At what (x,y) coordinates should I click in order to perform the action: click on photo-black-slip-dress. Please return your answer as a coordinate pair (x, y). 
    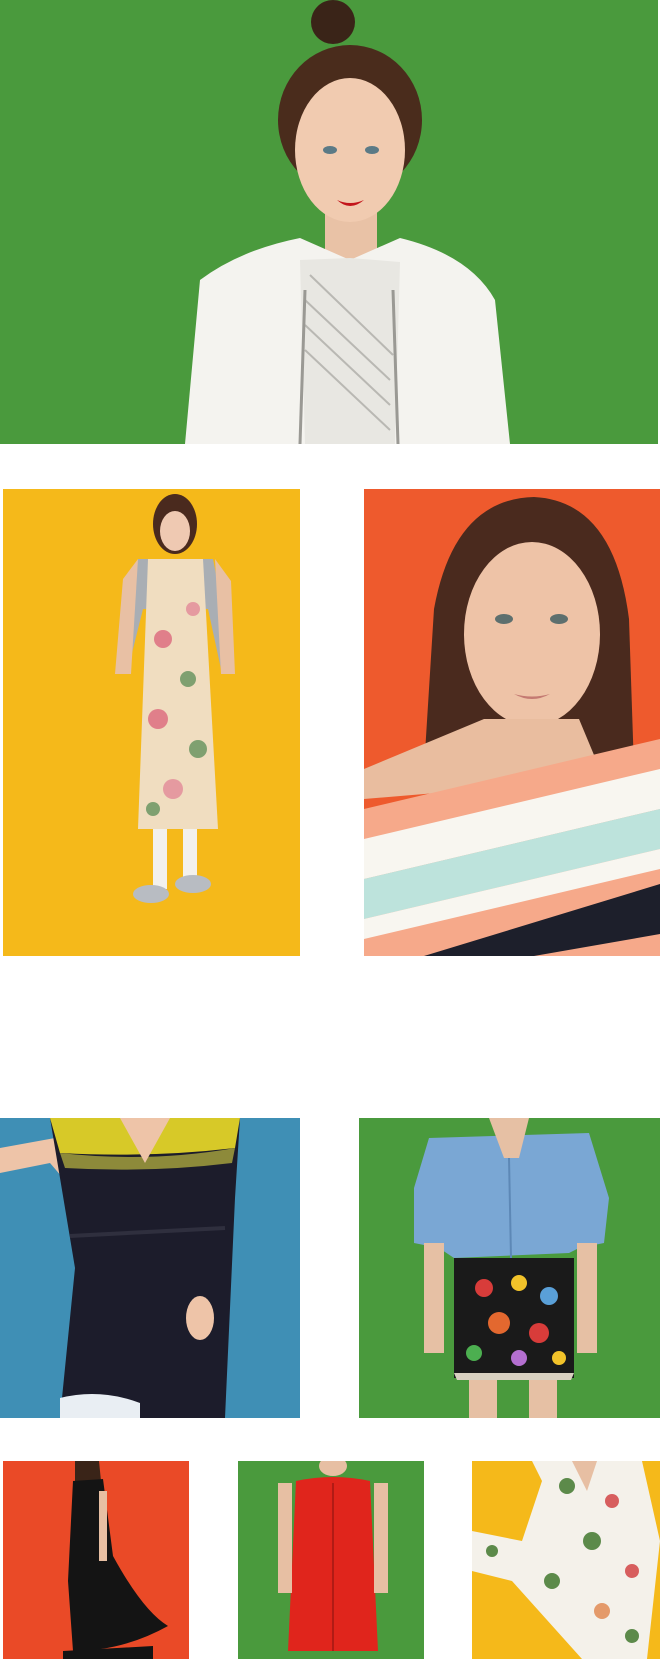
    Looking at the image, I should click on (96, 1560).